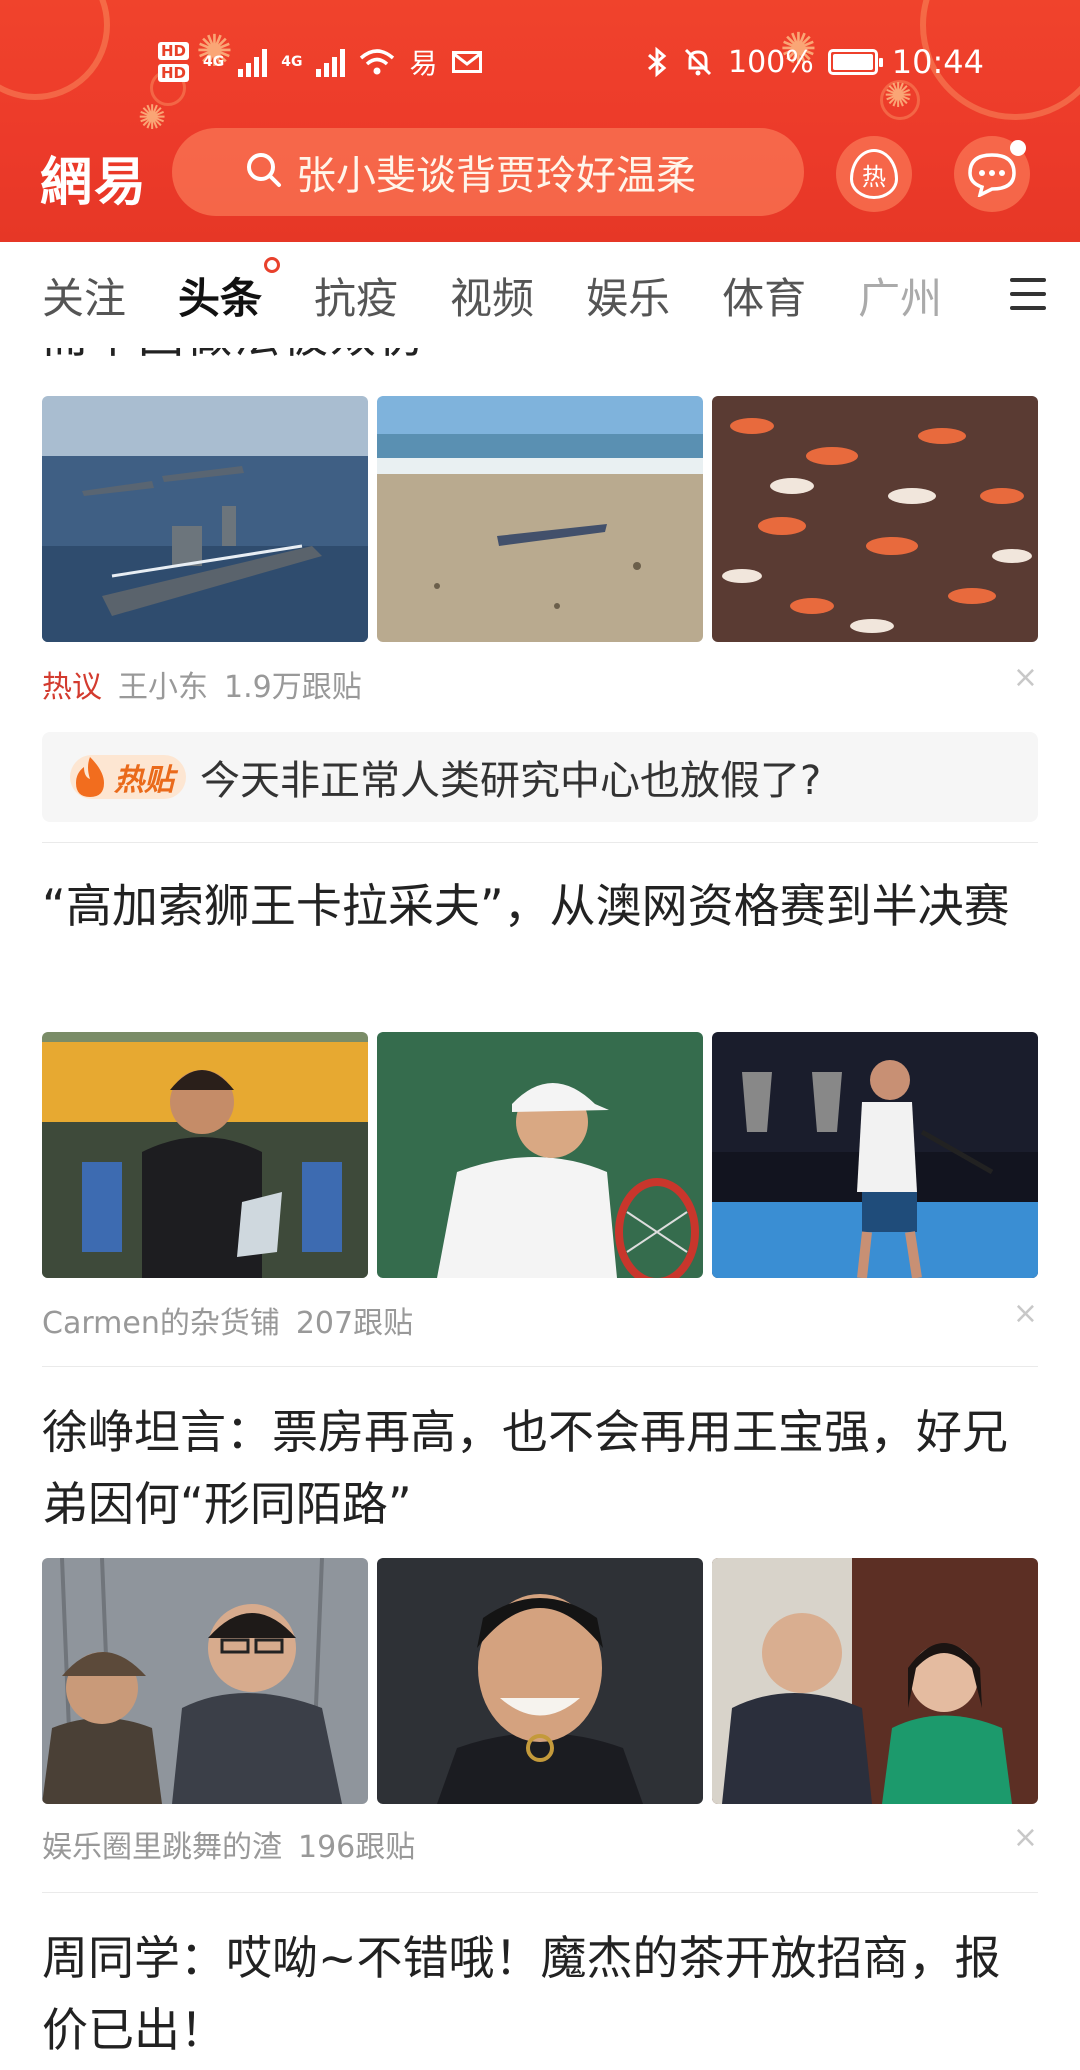 This screenshot has height=2070, width=1080. I want to click on tennis-player-image, so click(540, 1155).